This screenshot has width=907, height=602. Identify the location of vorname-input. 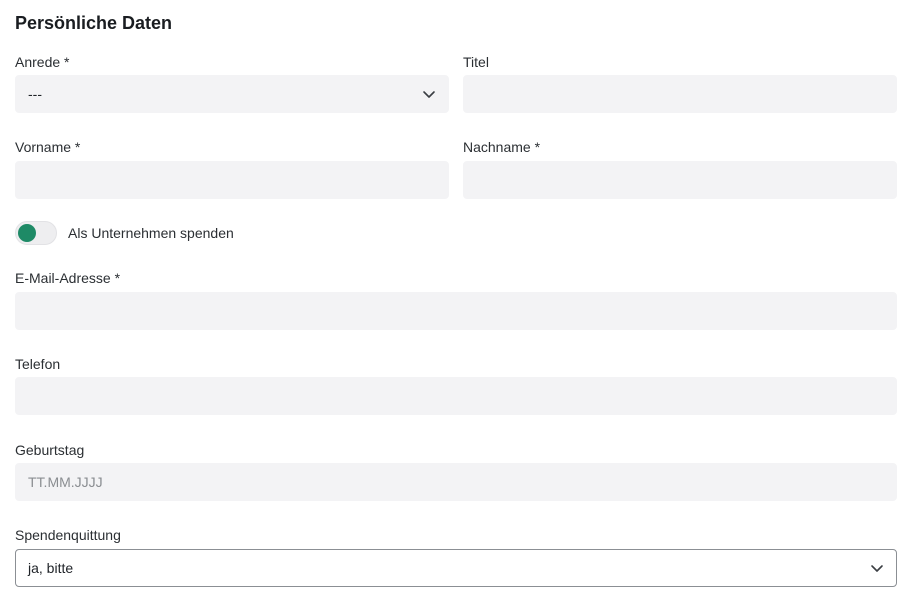
(232, 180).